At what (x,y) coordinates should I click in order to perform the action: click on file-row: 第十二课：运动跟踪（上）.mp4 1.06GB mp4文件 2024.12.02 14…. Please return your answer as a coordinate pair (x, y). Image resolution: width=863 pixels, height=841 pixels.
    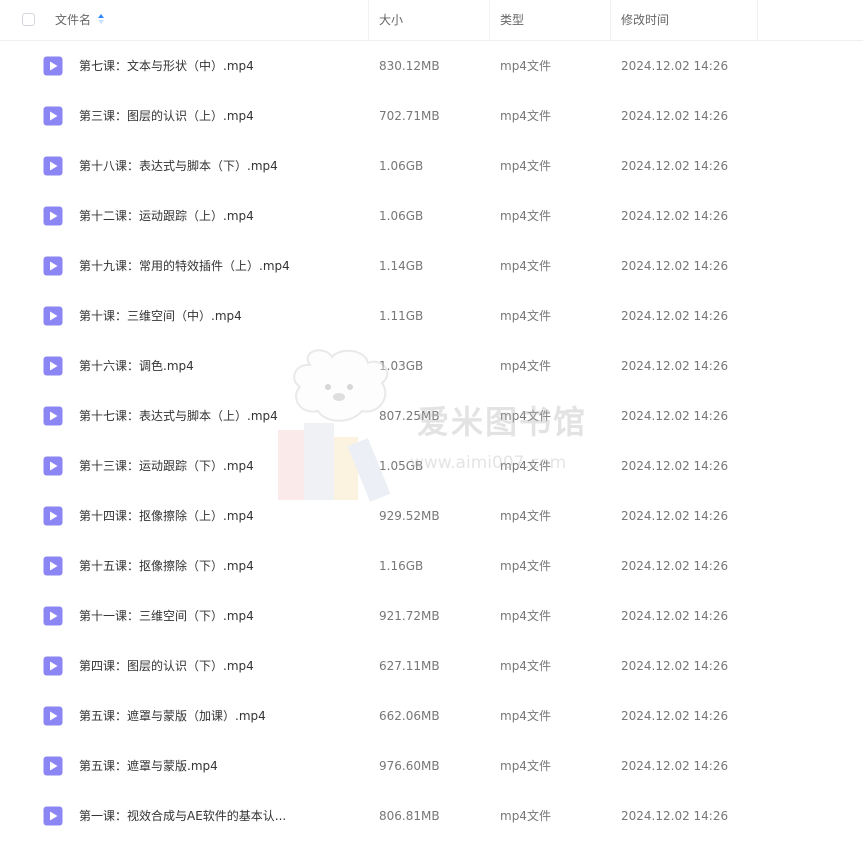
    Looking at the image, I should click on (431, 216).